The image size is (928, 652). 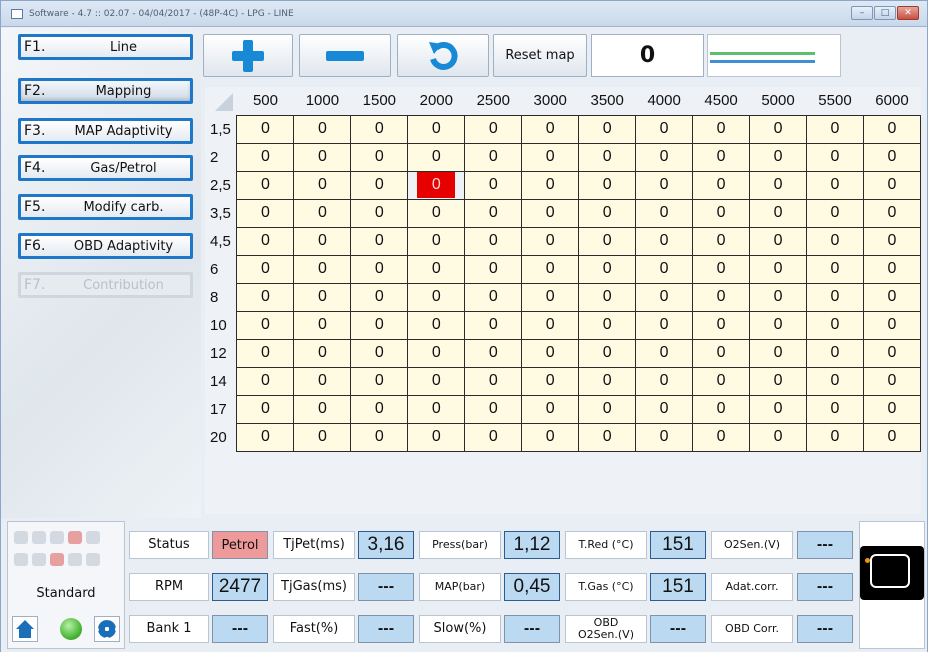 I want to click on close-button: ✕, so click(x=908, y=13).